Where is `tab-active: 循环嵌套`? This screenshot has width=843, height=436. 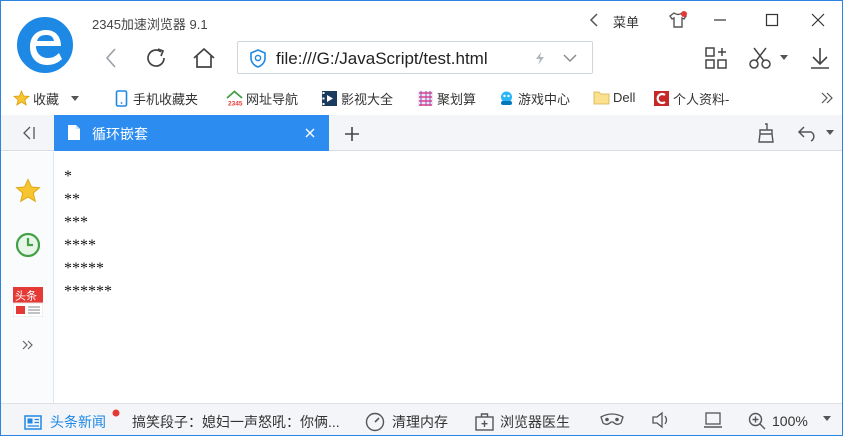 tab-active: 循环嵌套 is located at coordinates (191, 133).